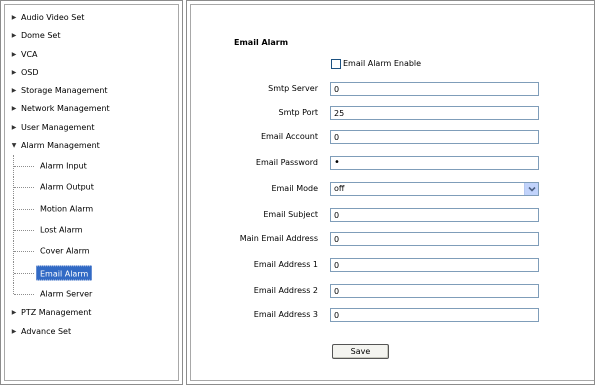  I want to click on email-mode-label: Email Mode, so click(294, 188).